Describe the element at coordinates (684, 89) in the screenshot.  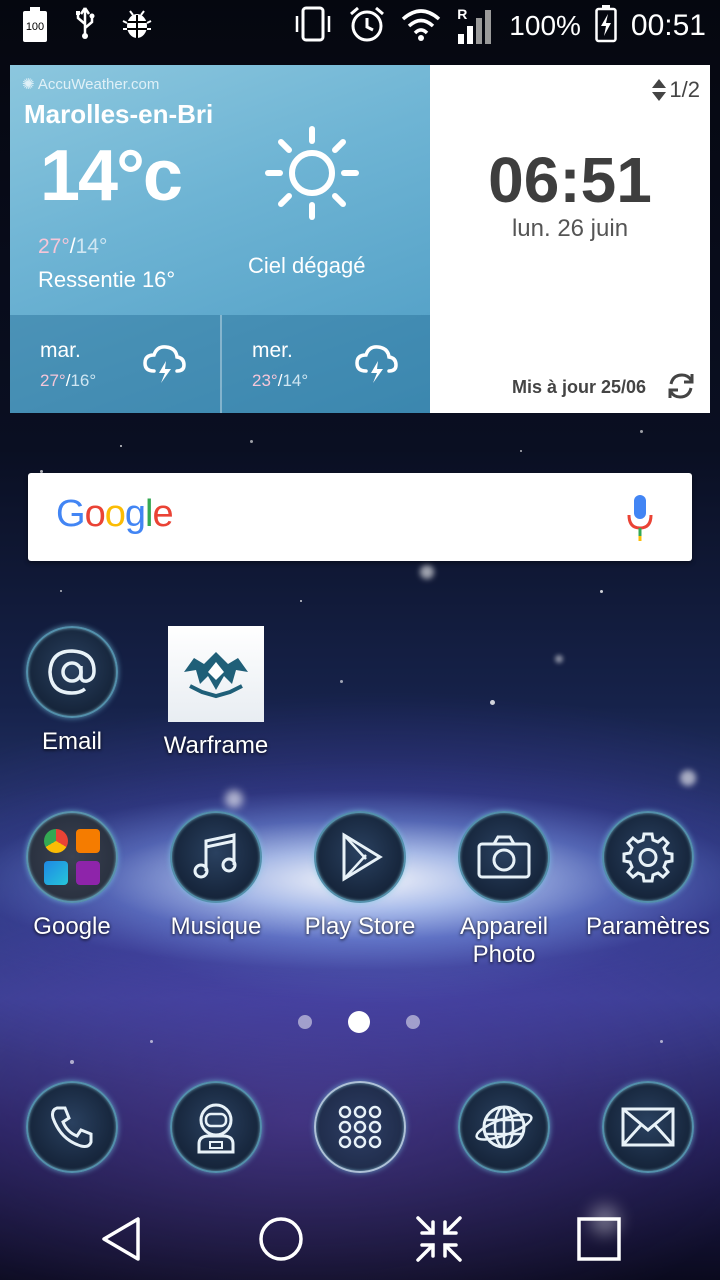
I see `clock-page-indicator: 1/2` at that location.